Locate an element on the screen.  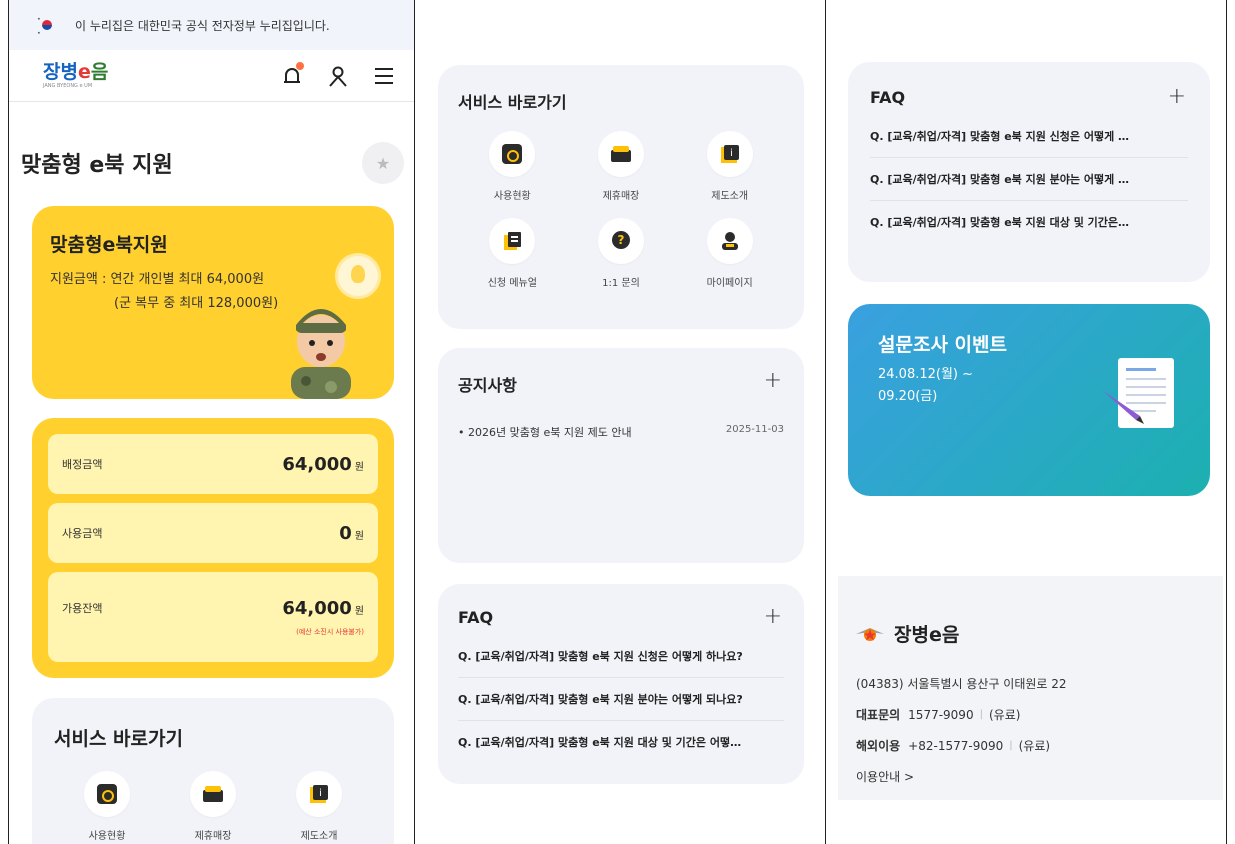
hamburger-menu-icon is located at coordinates (384, 76).